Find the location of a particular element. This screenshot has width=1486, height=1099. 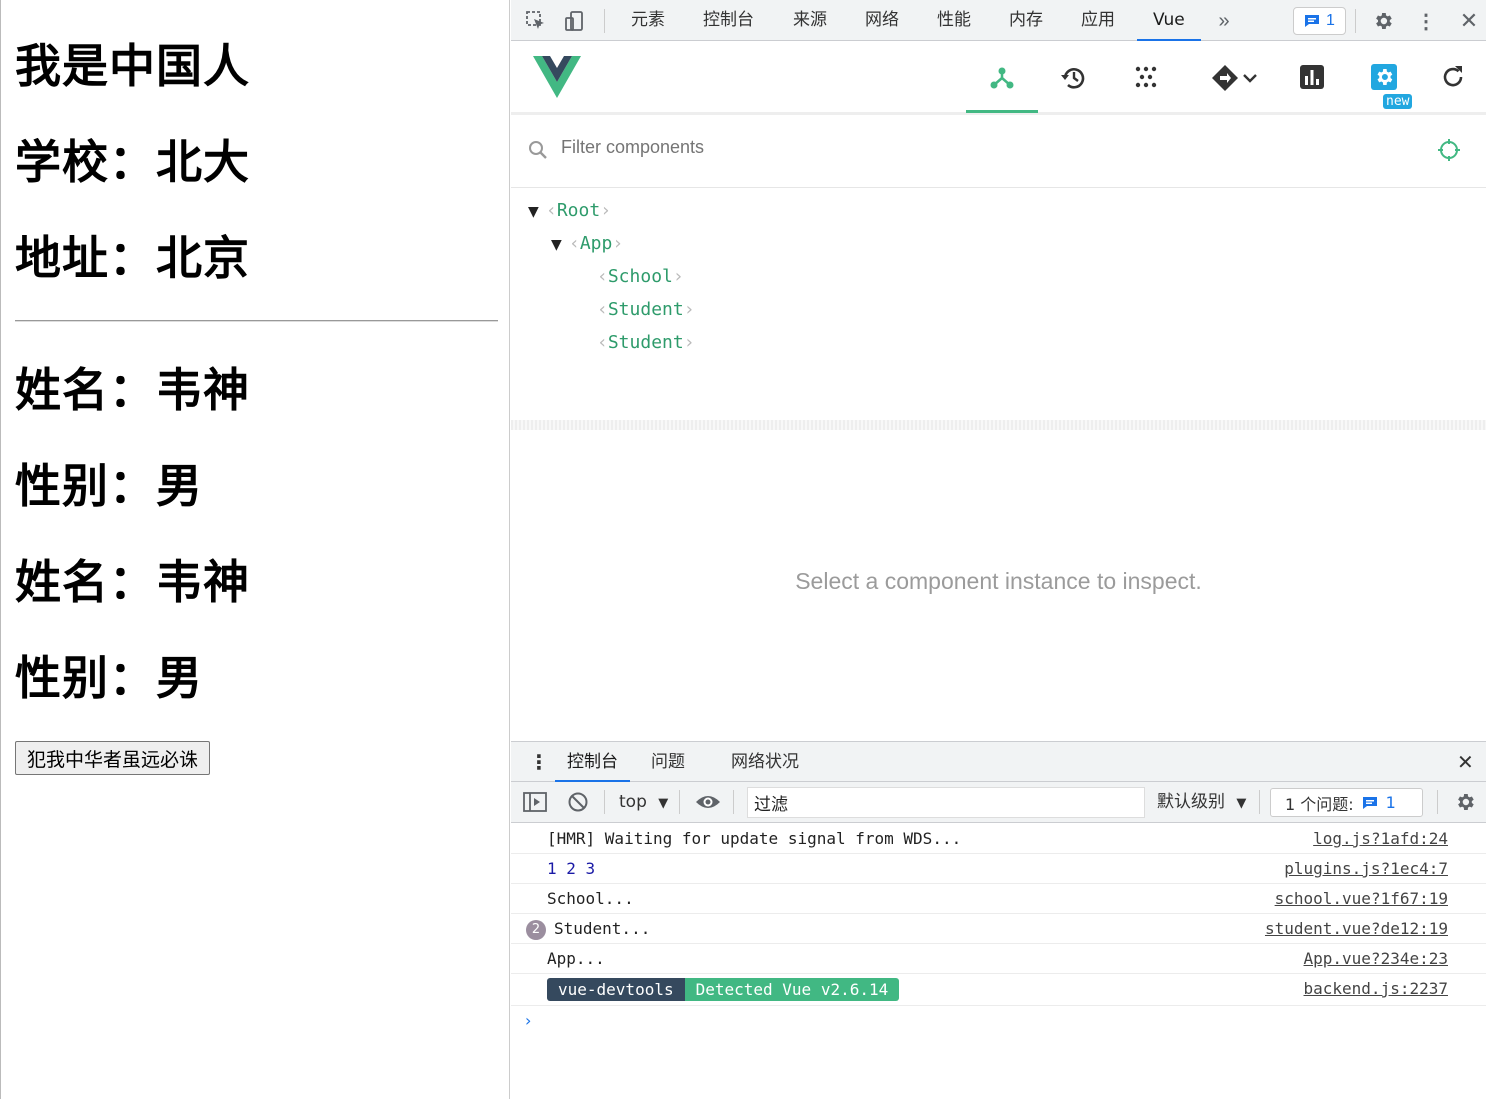

issues-badge: 1 is located at coordinates (1319, 21).